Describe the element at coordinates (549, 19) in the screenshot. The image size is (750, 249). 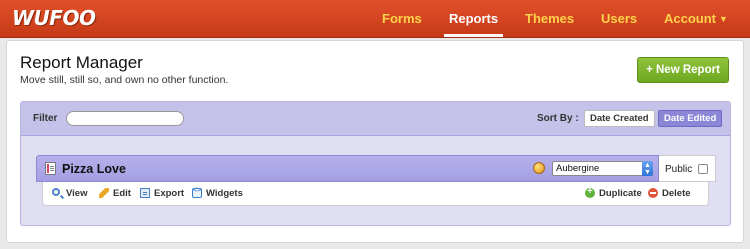
I see `nav-themes: Themes` at that location.